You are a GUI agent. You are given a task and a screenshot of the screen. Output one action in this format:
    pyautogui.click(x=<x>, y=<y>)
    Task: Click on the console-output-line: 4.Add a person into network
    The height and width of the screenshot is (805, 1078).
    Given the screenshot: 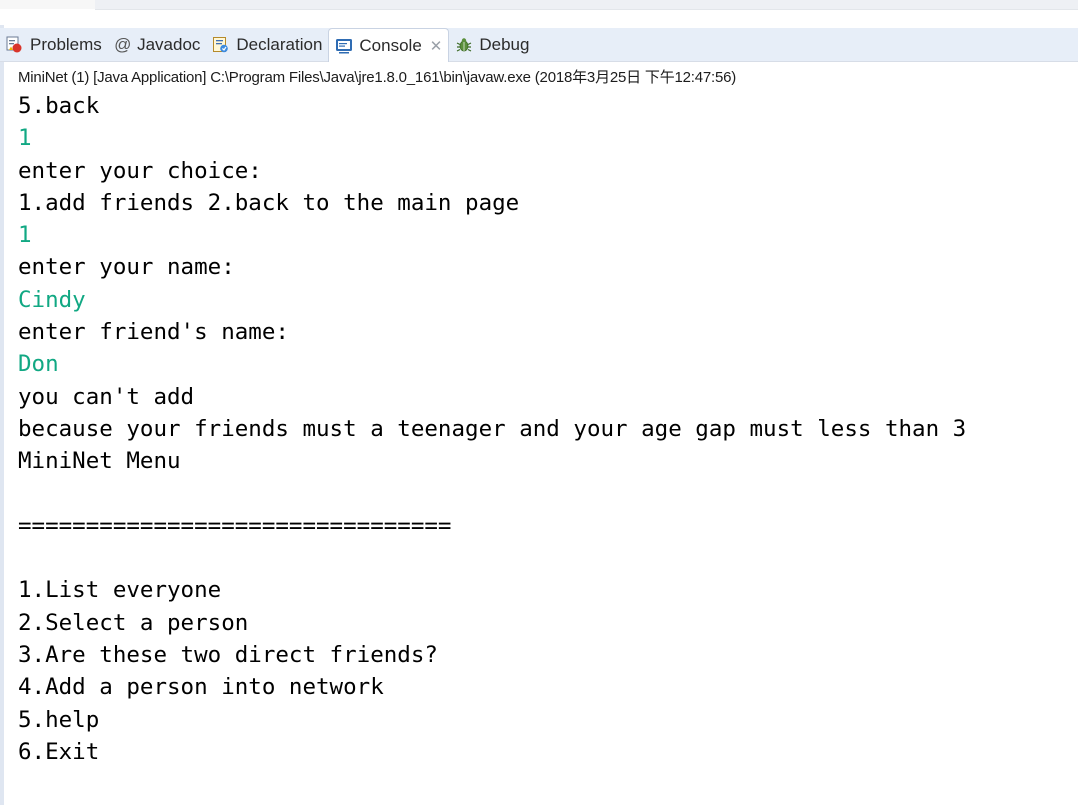 What is the action you would take?
    pyautogui.click(x=201, y=687)
    